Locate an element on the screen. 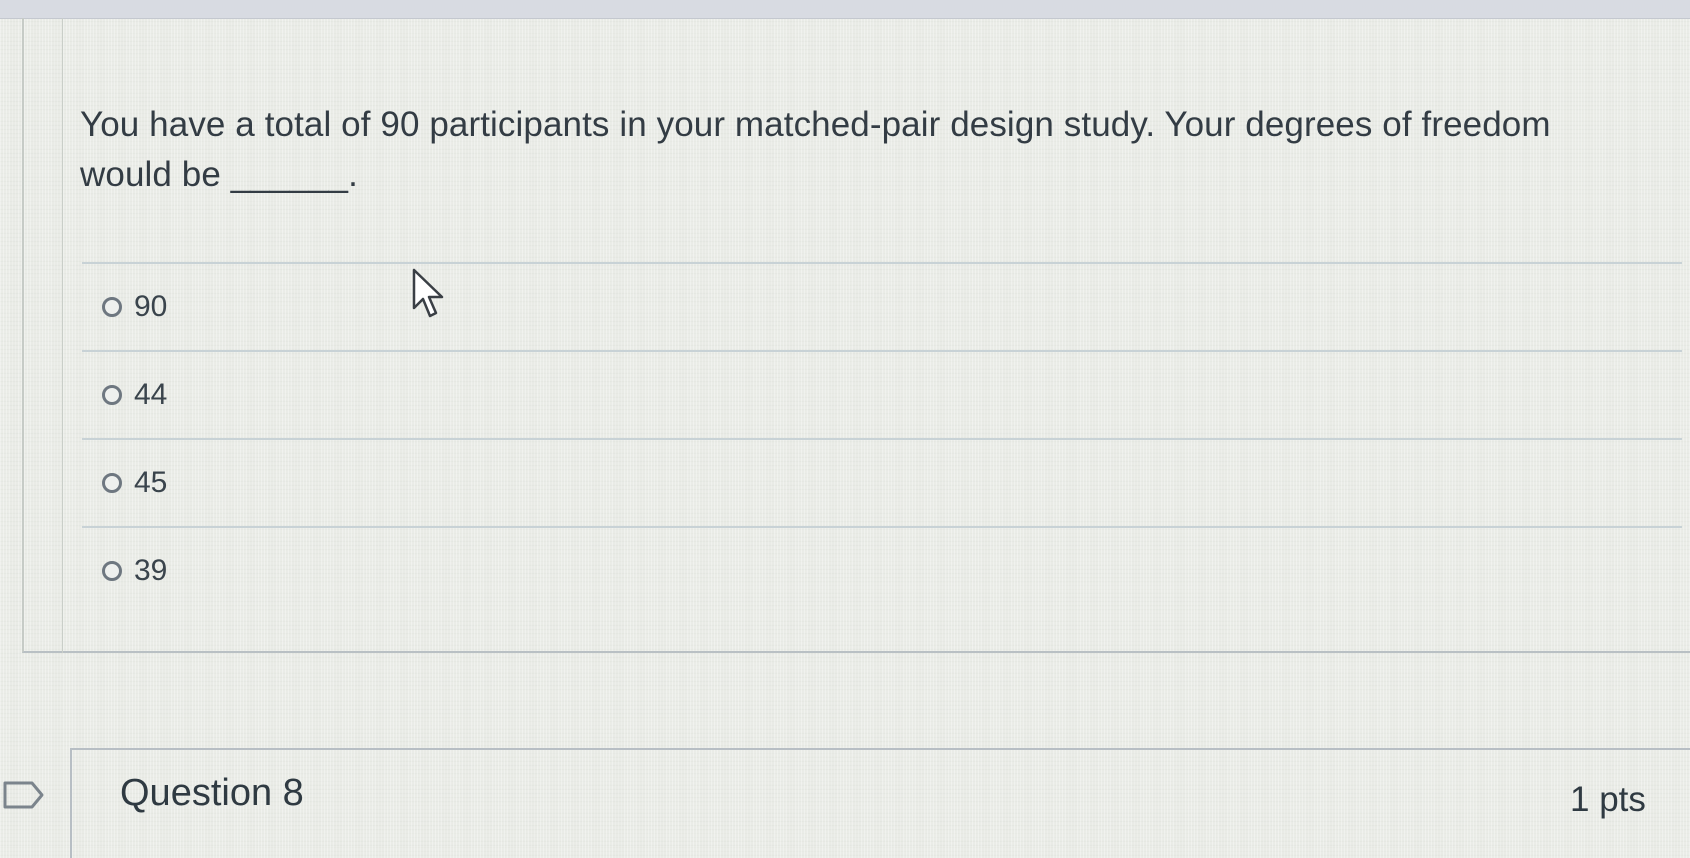 The image size is (1690, 858). bookmark-flag-icon is located at coordinates (24, 795).